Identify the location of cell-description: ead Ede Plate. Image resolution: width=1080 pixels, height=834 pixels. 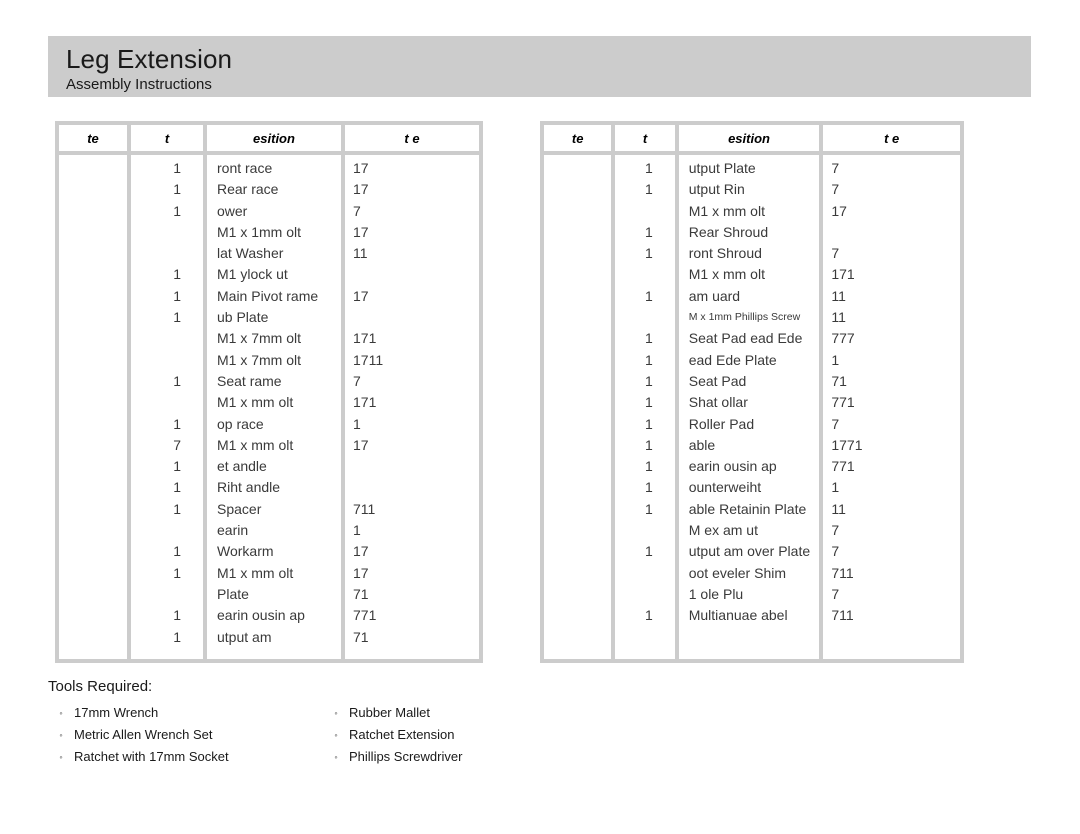
(732, 359).